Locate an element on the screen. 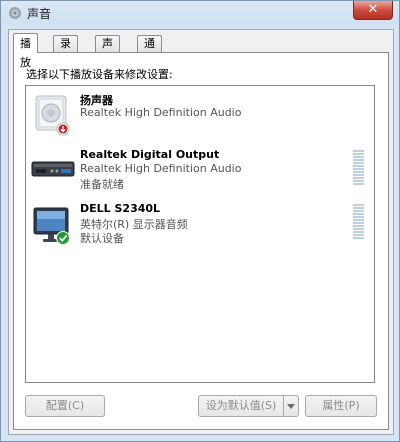  speaker-icon is located at coordinates (52, 115).